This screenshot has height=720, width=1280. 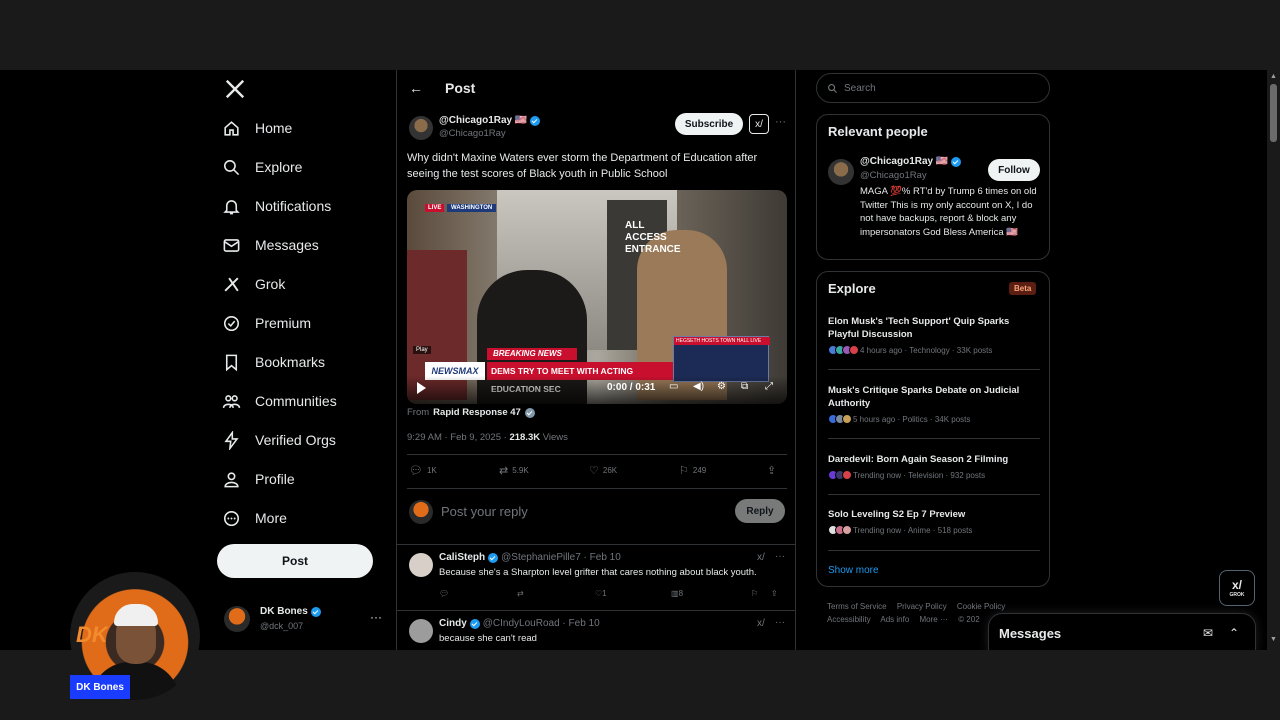 What do you see at coordinates (1234, 633) in the screenshot?
I see `expand-icon: ⌃` at bounding box center [1234, 633].